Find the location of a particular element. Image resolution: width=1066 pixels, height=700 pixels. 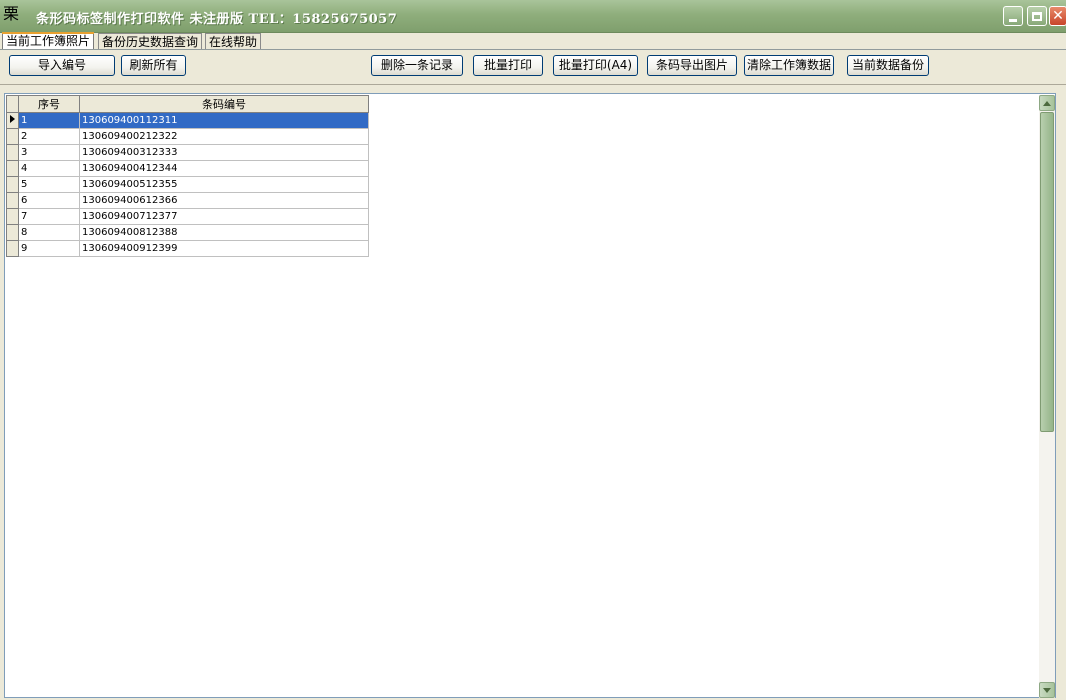

batch-print-button: 批量打印 is located at coordinates (508, 65).